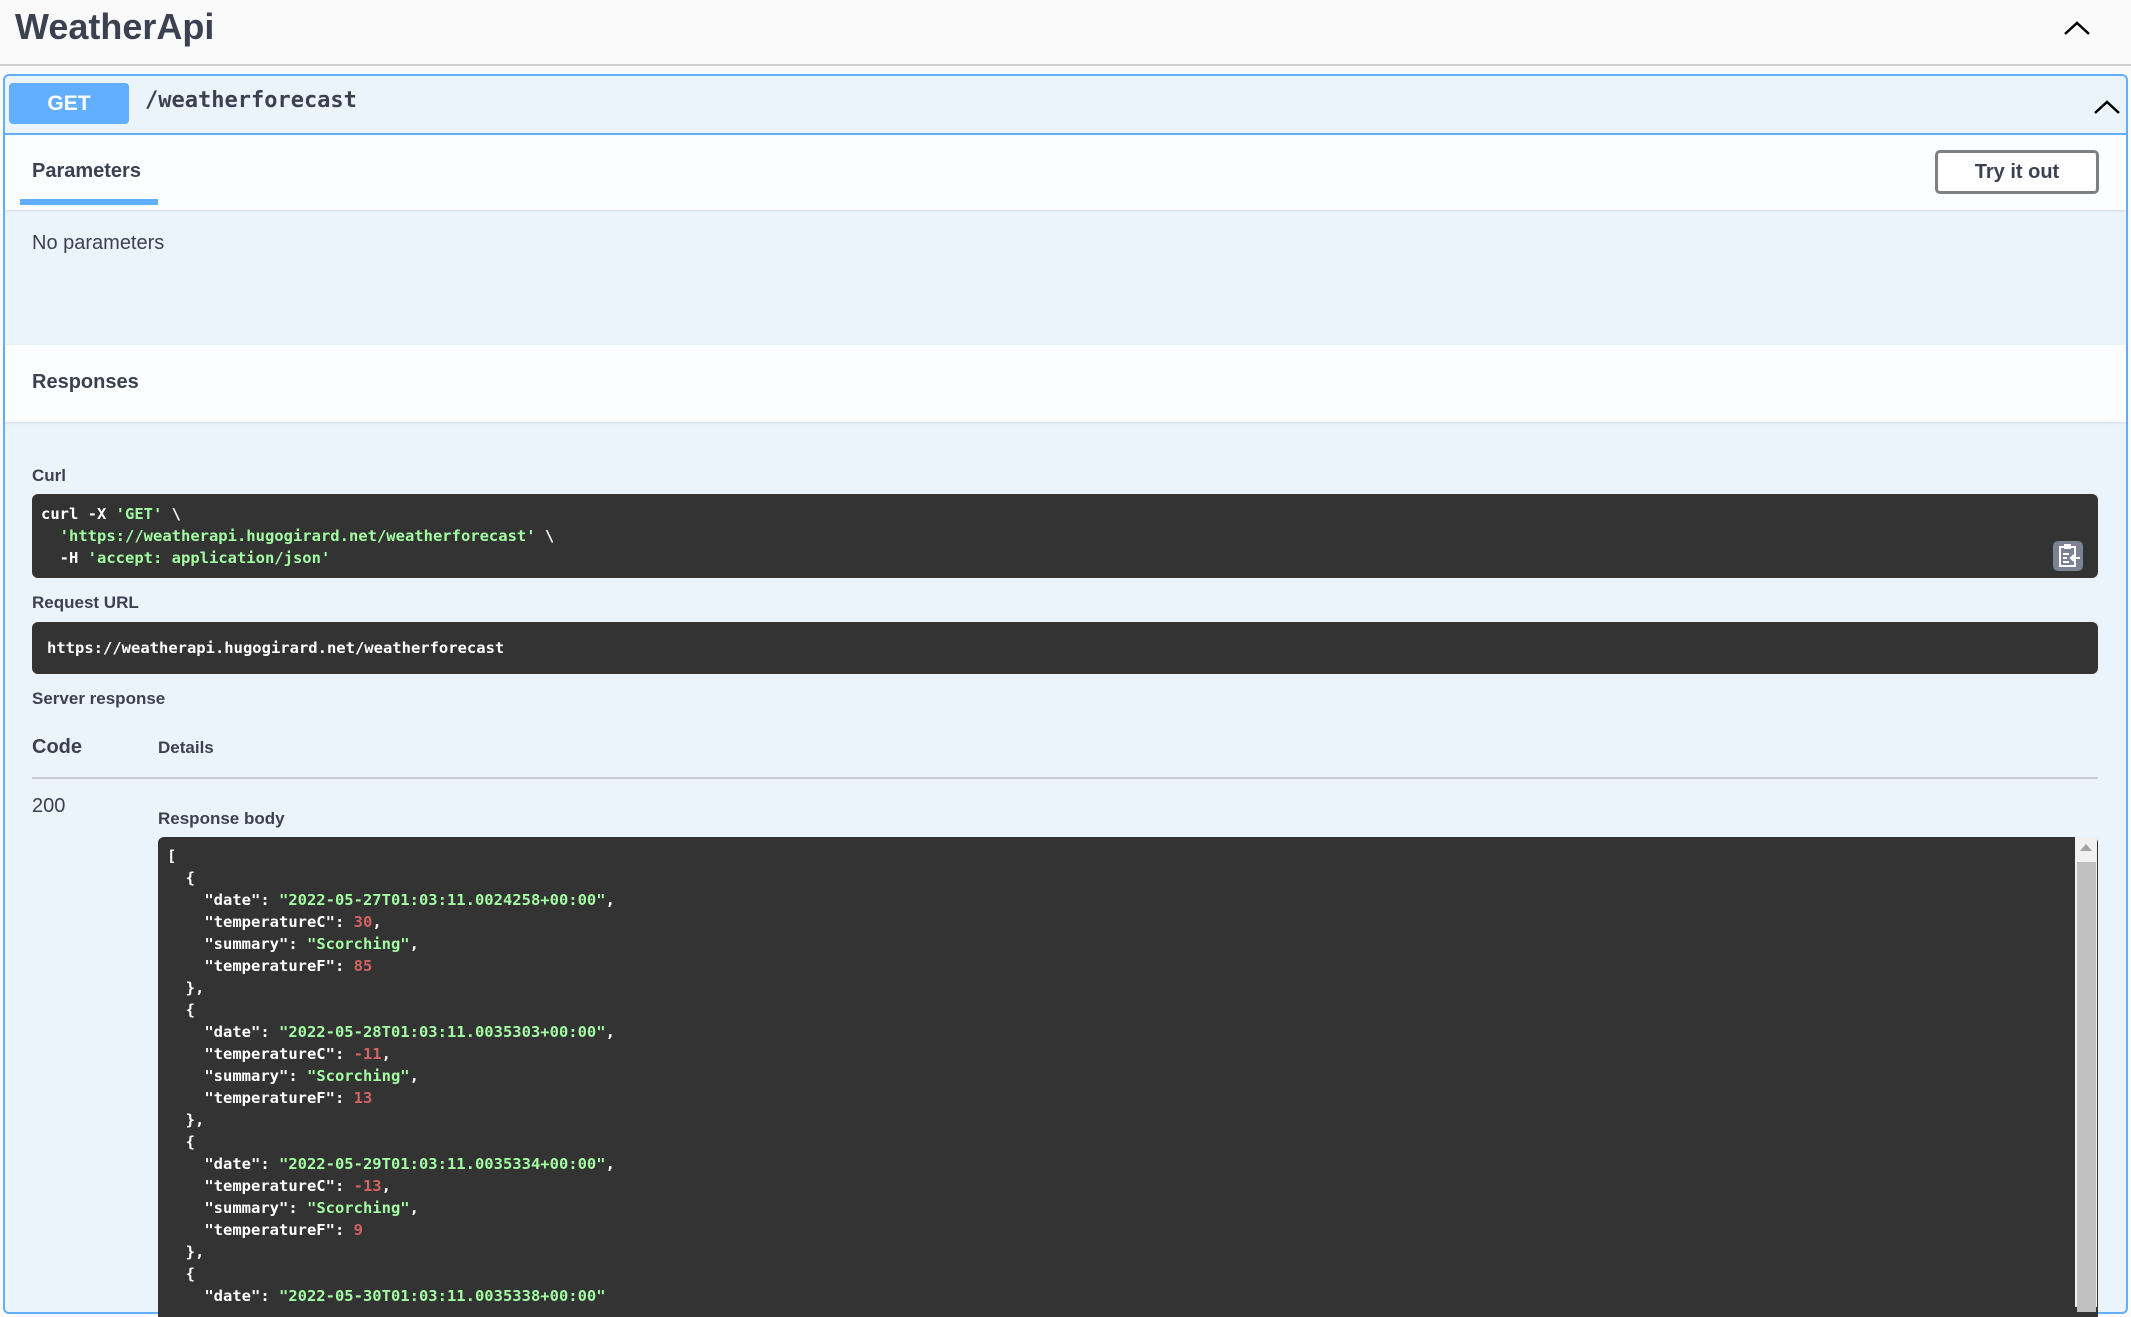 This screenshot has height=1317, width=2131. What do you see at coordinates (363, 966) in the screenshot?
I see `json-value: 85` at bounding box center [363, 966].